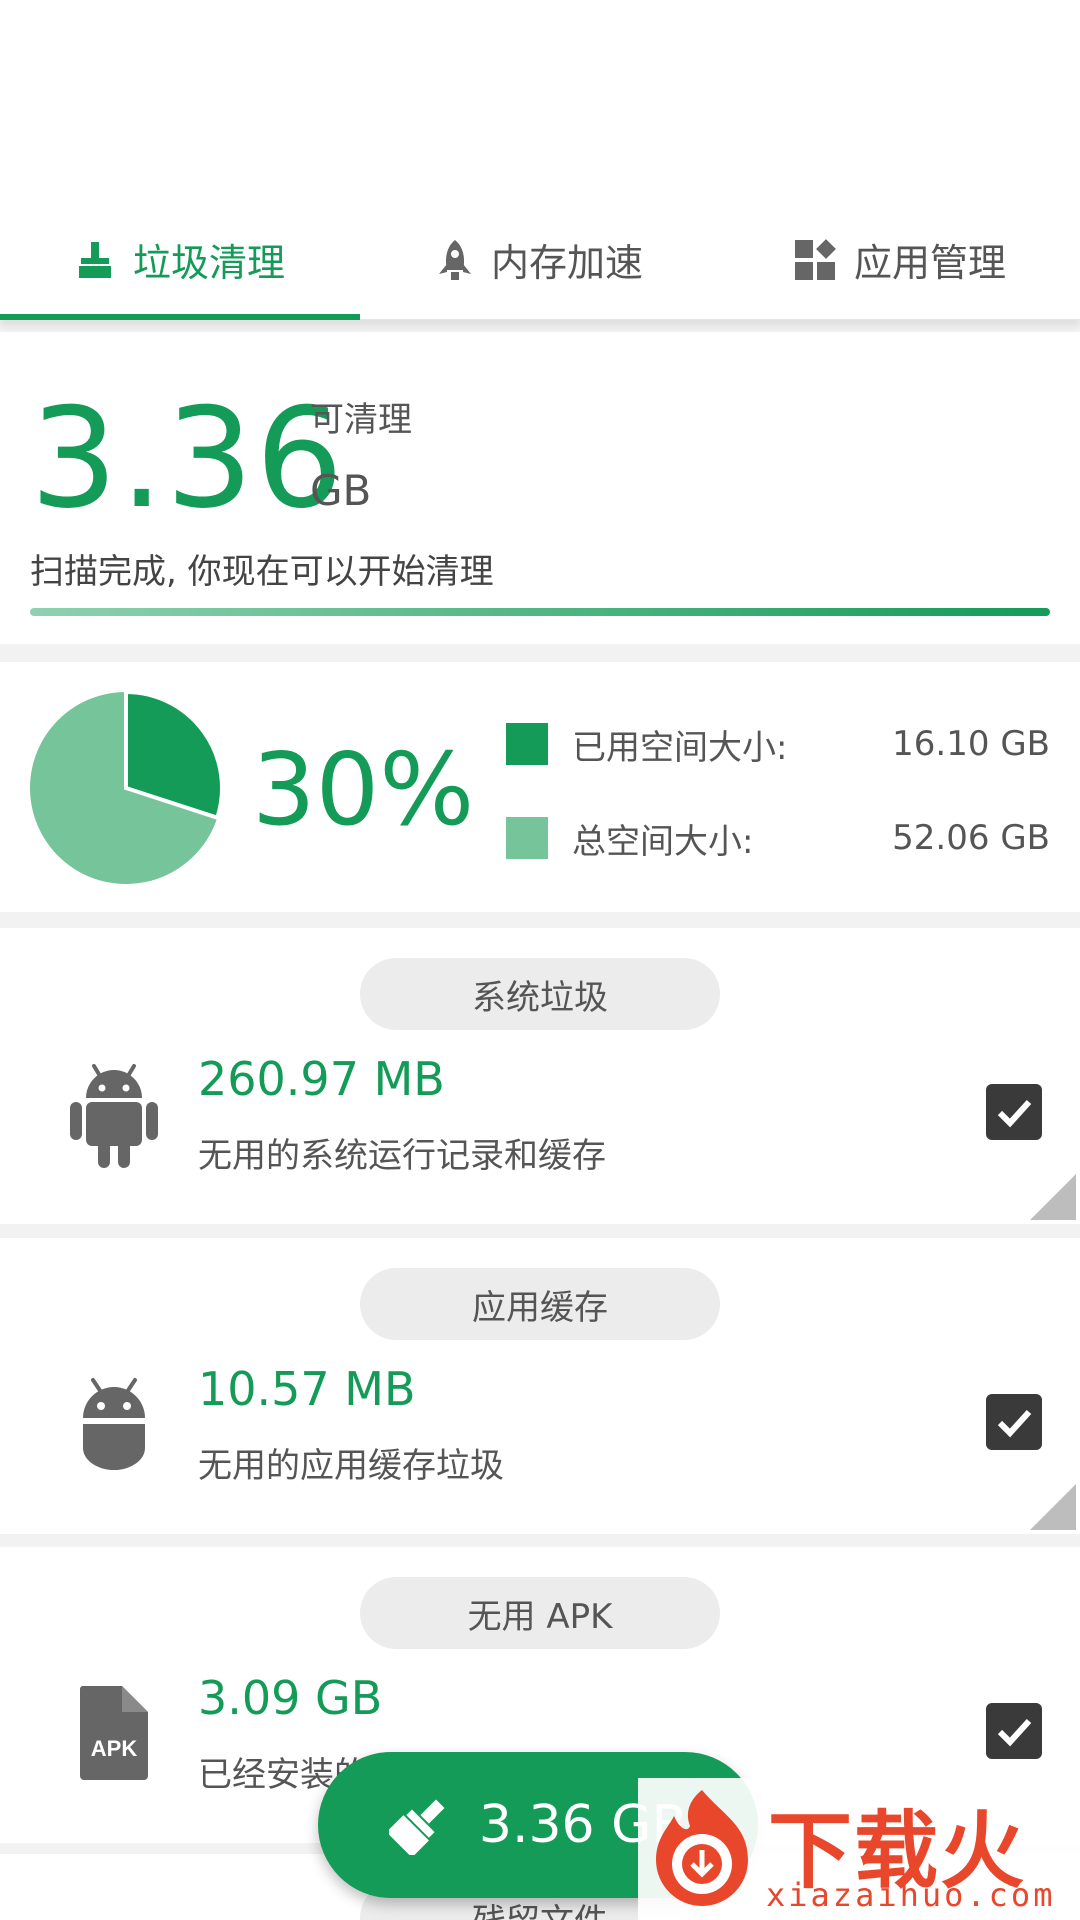 The height and width of the screenshot is (1920, 1080). I want to click on tab-bar: 垃圾清理 内存加速 应用管理, so click(540, 260).